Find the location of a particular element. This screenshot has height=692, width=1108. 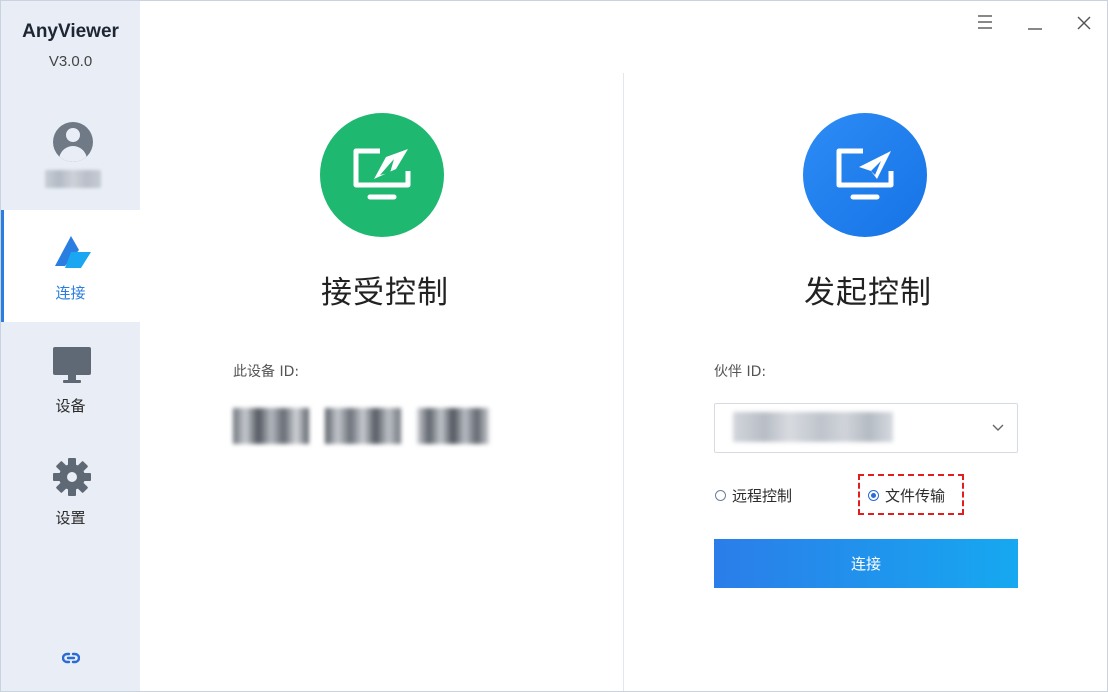

partner-id-redacted is located at coordinates (813, 427).